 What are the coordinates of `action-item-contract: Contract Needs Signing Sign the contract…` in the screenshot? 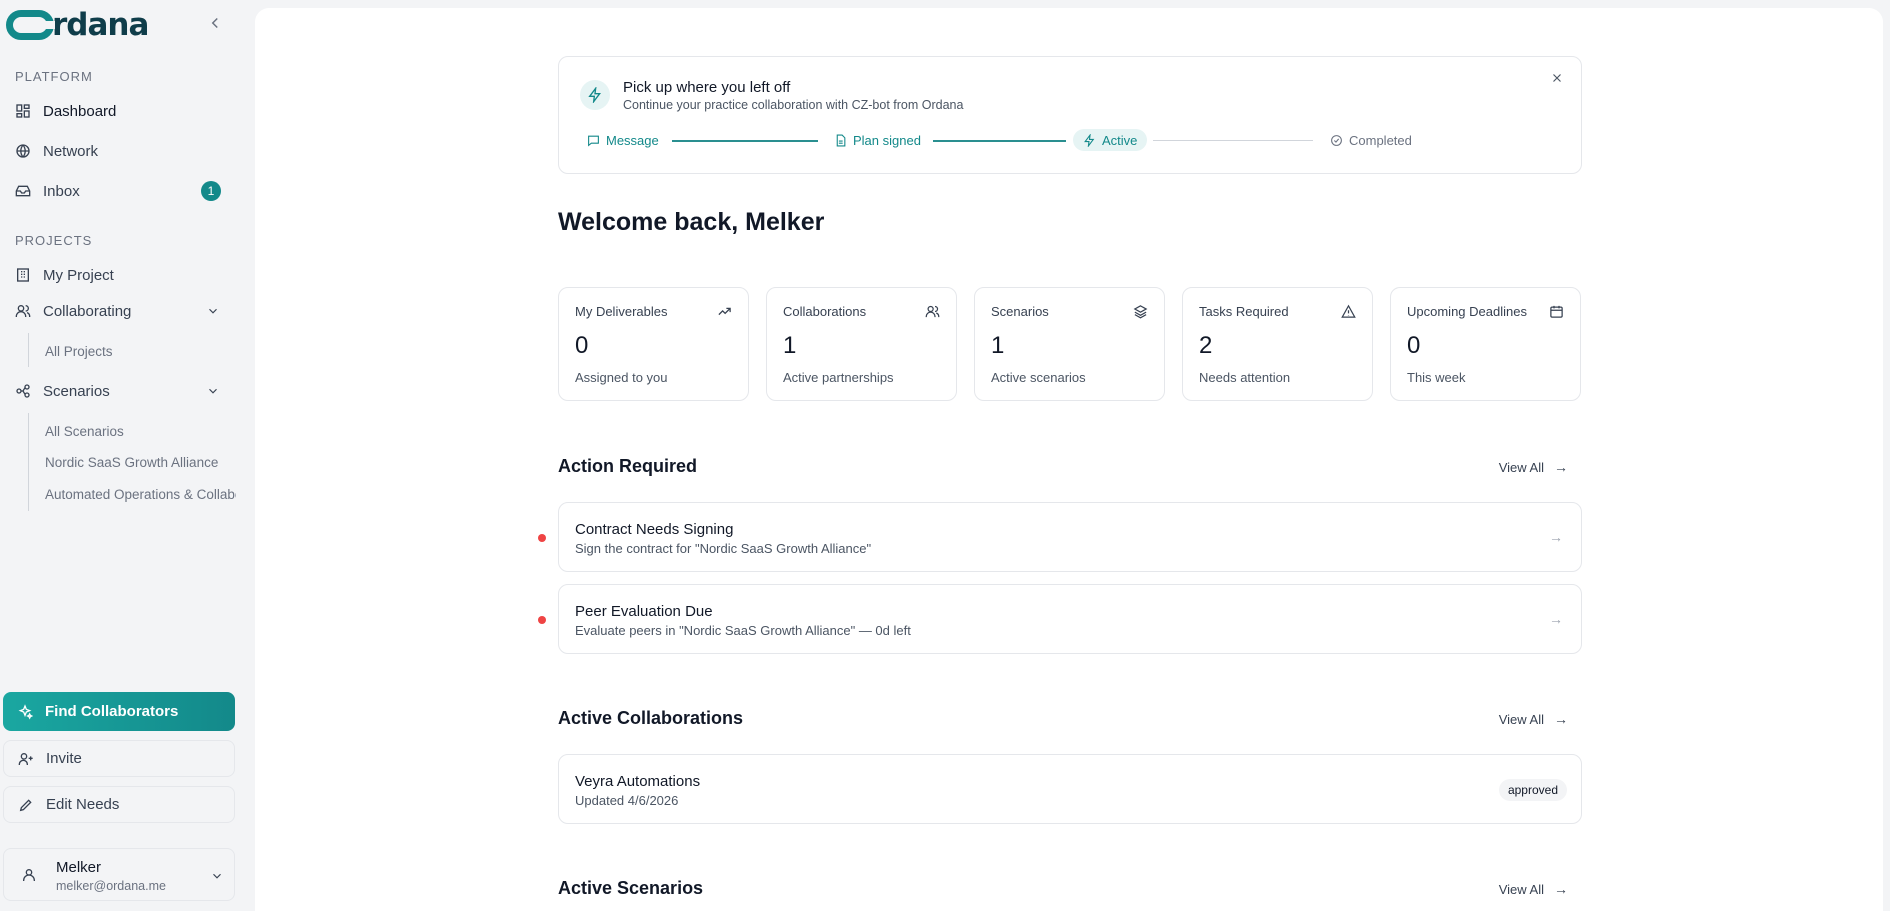 It's located at (1060, 537).